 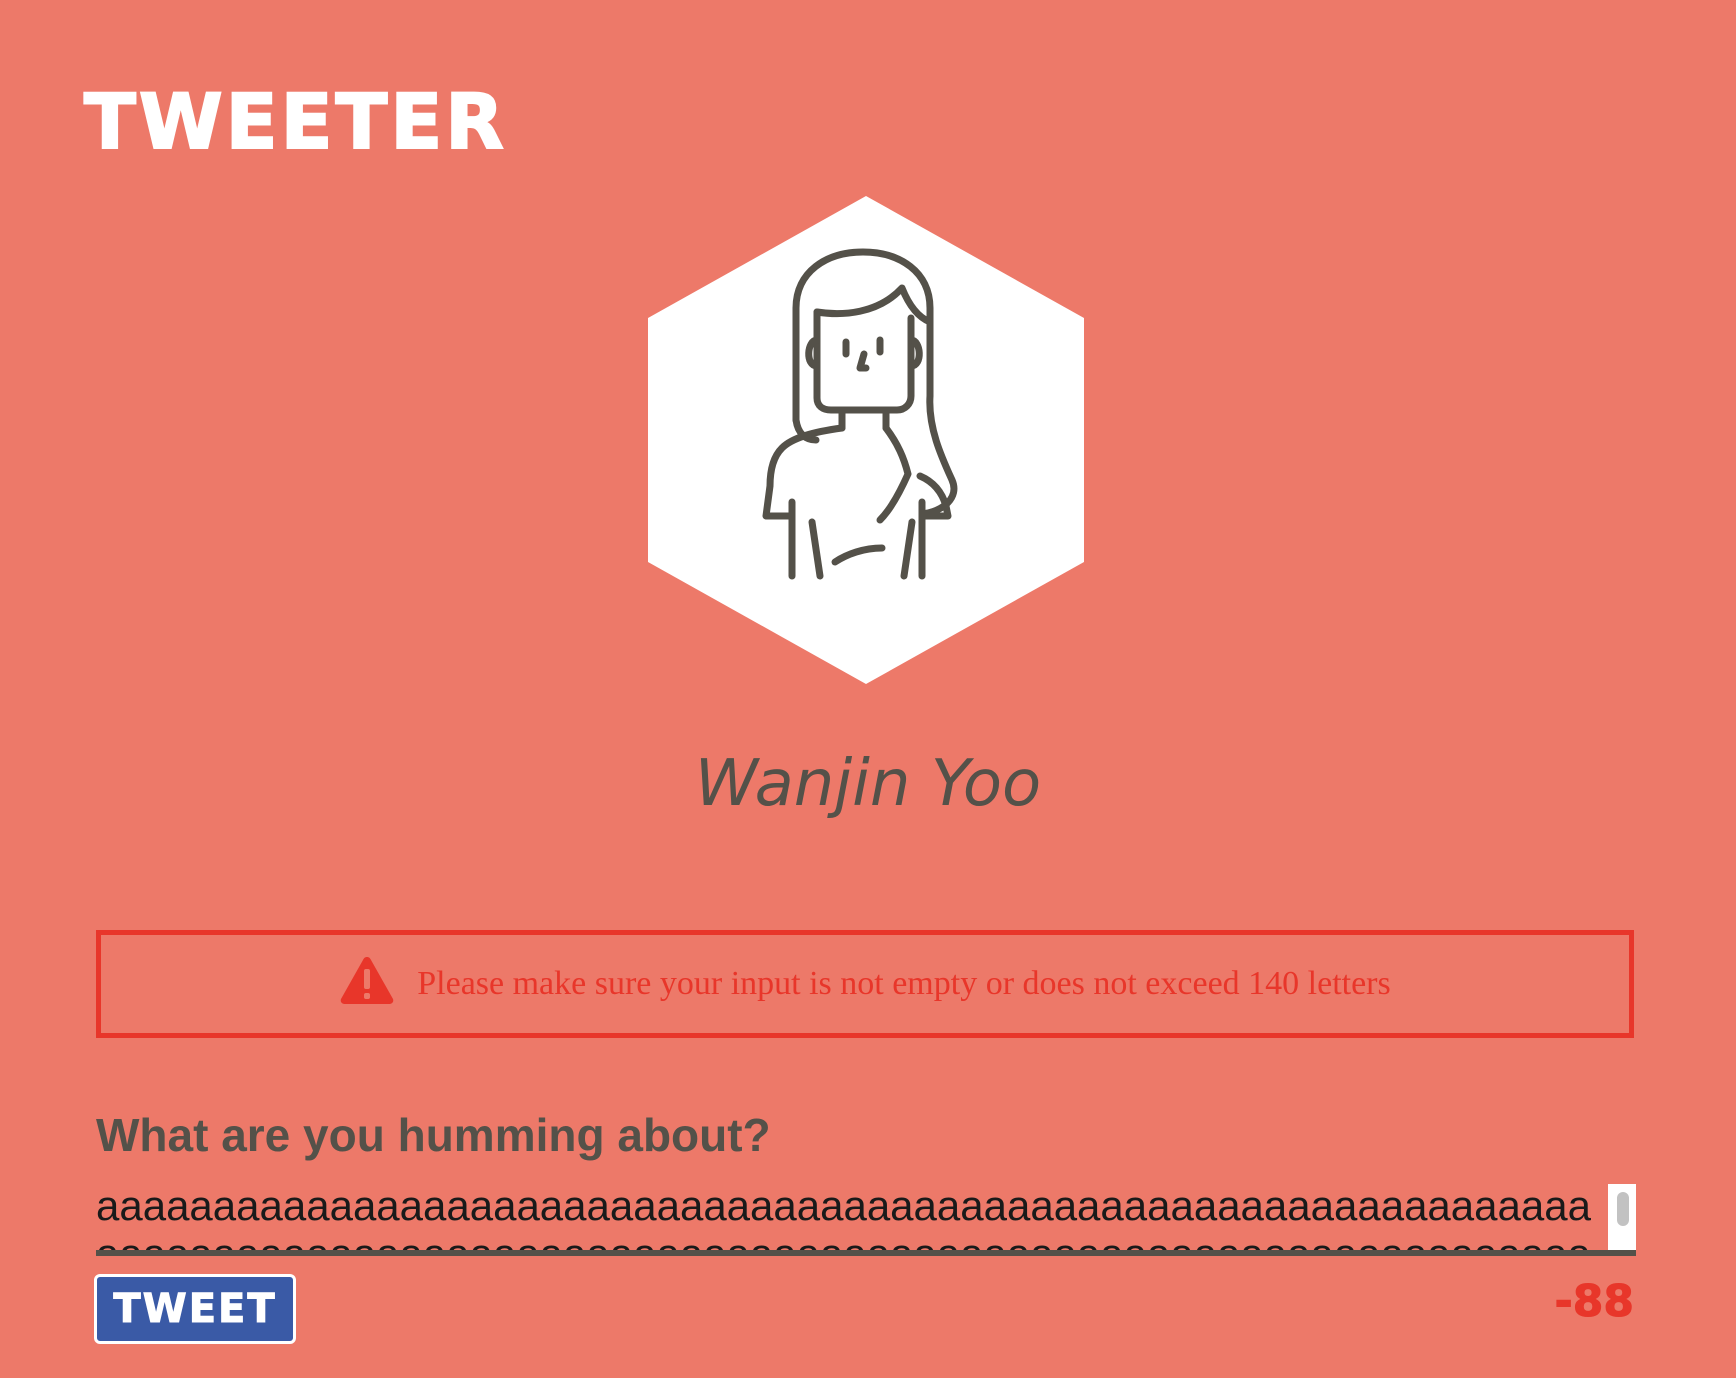 What do you see at coordinates (868, 784) in the screenshot?
I see `user-name: Wanjin Yoo` at bounding box center [868, 784].